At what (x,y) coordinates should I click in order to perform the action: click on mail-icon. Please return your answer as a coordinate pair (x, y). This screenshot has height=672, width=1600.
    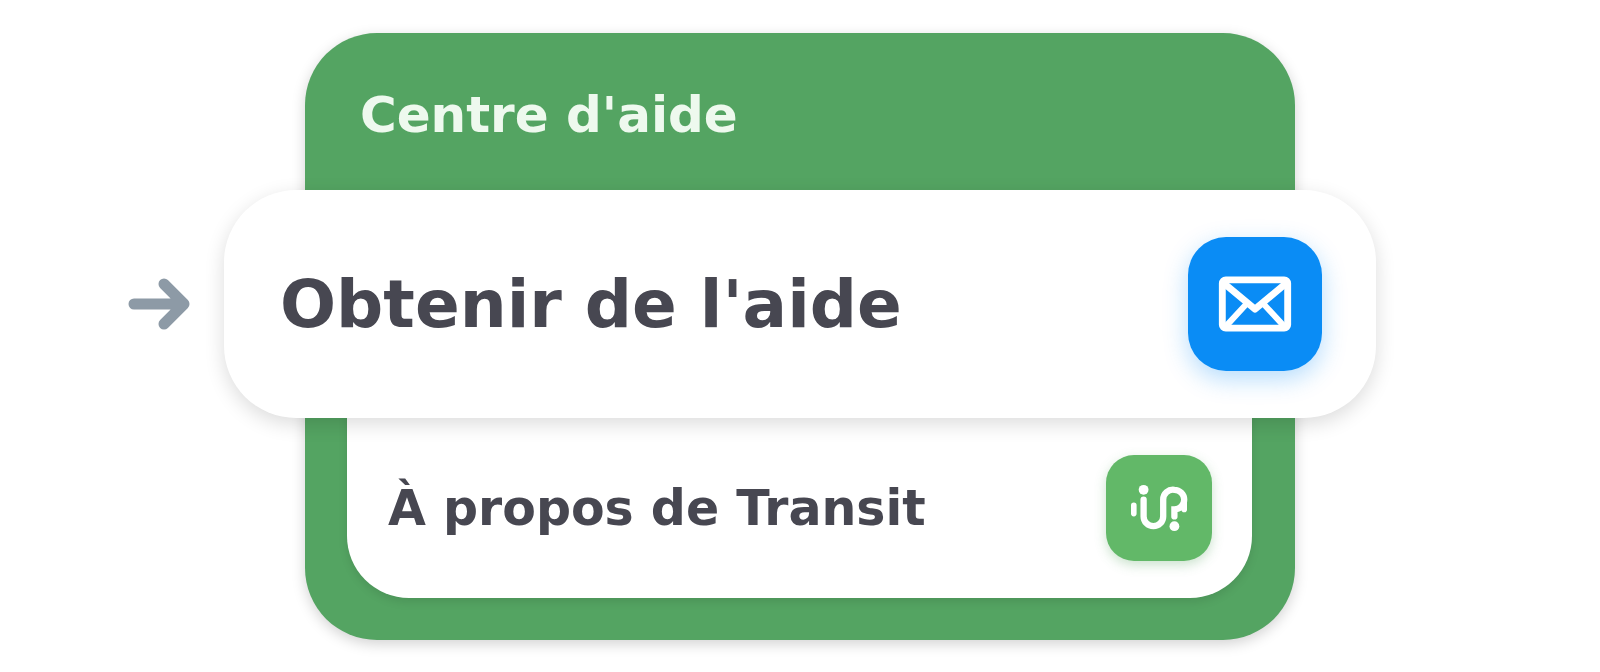
    Looking at the image, I should click on (1255, 304).